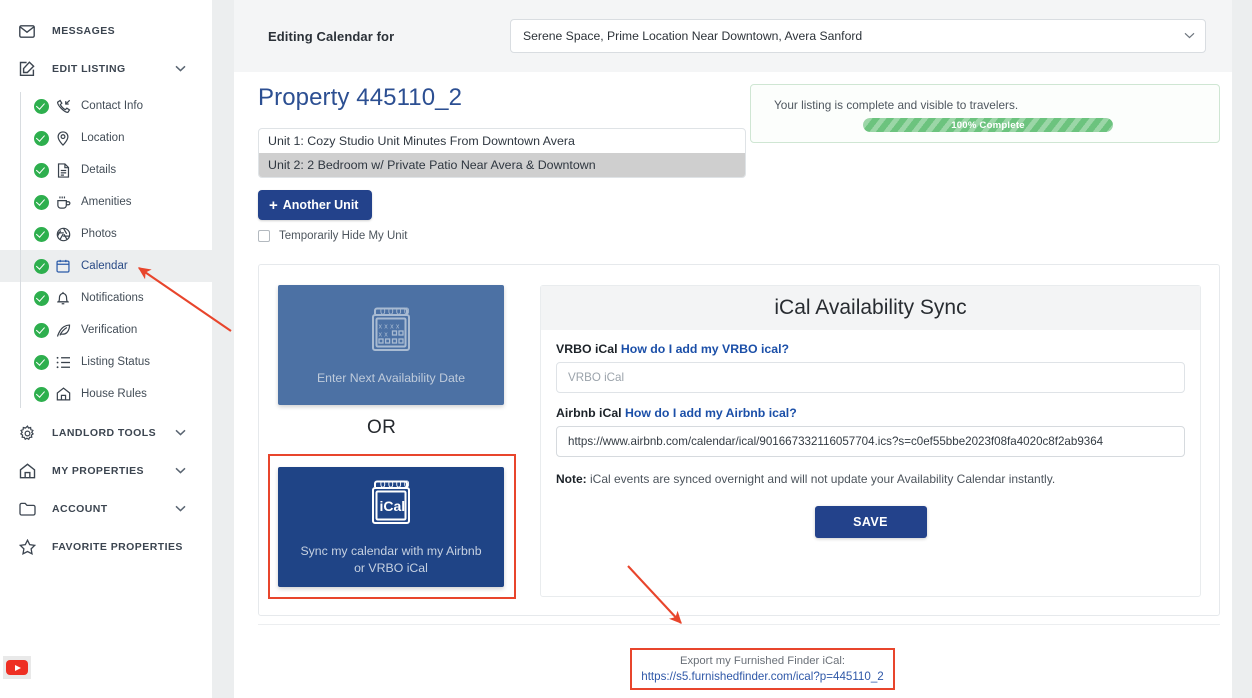 This screenshot has height=698, width=1252. I want to click on sidebar-item-location: Location, so click(106, 138).